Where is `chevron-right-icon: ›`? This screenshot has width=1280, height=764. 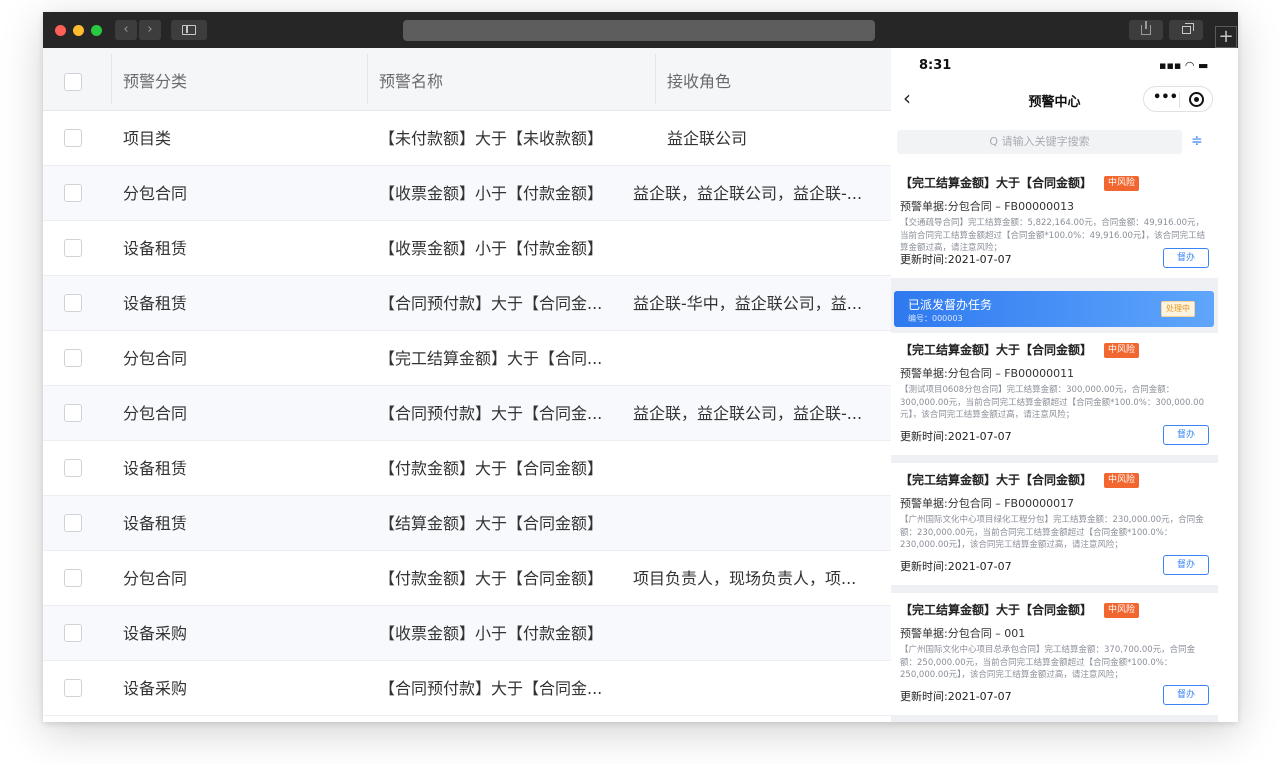
chevron-right-icon: › is located at coordinates (150, 29).